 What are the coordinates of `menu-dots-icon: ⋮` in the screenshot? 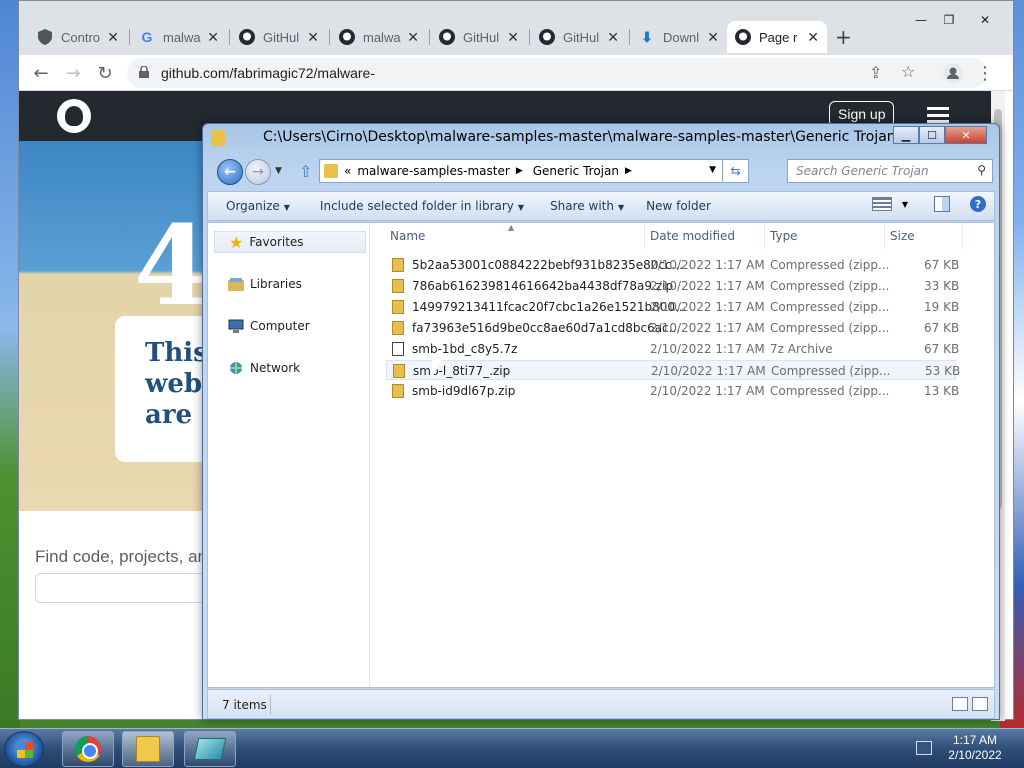 It's located at (985, 73).